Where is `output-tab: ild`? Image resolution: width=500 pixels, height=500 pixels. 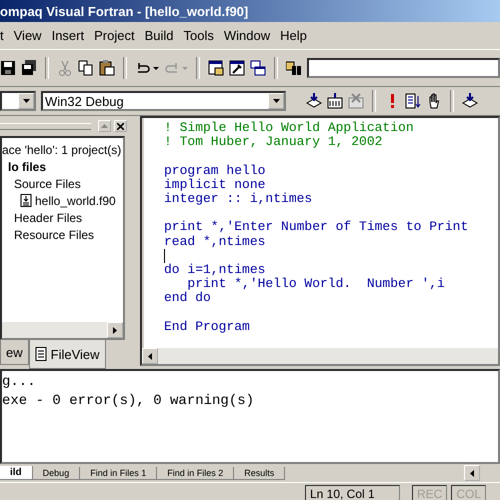 output-tab: ild is located at coordinates (16, 473).